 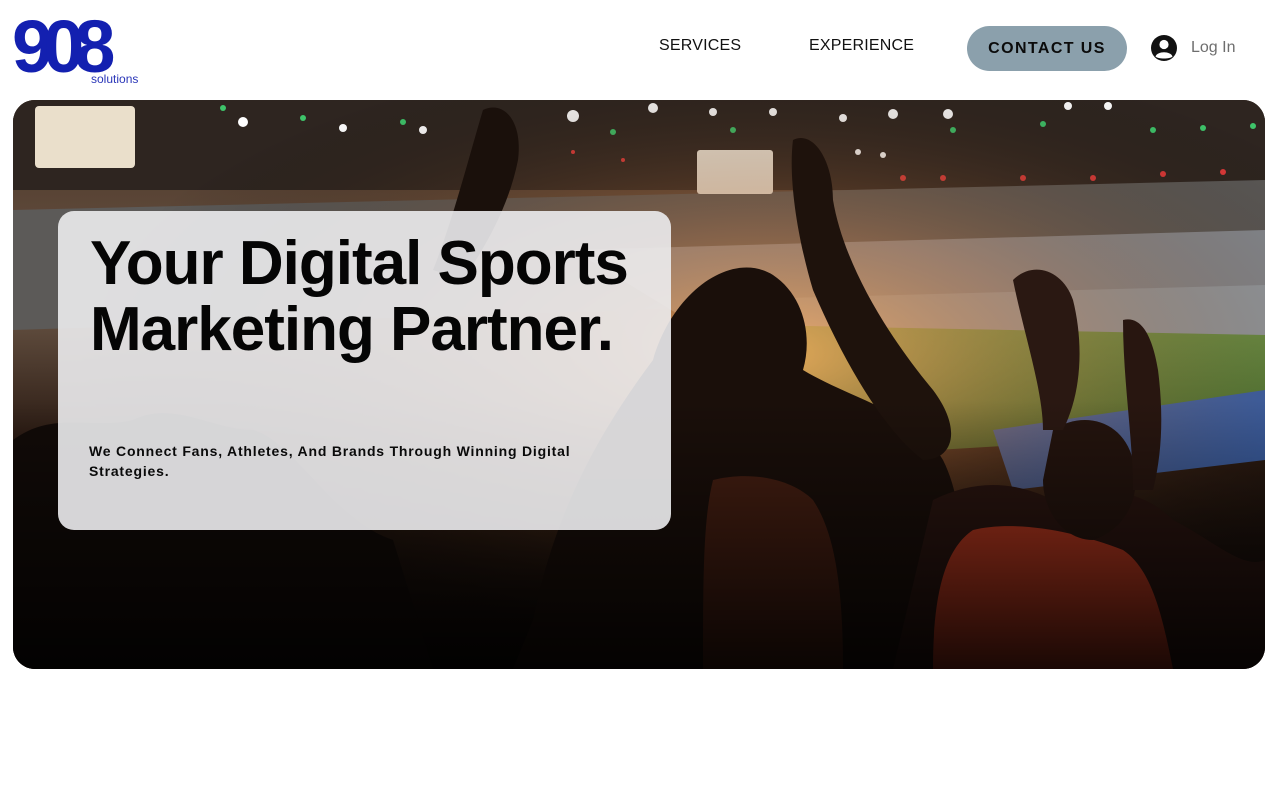 I want to click on brand-logo: 908 solutions, so click(x=80, y=48).